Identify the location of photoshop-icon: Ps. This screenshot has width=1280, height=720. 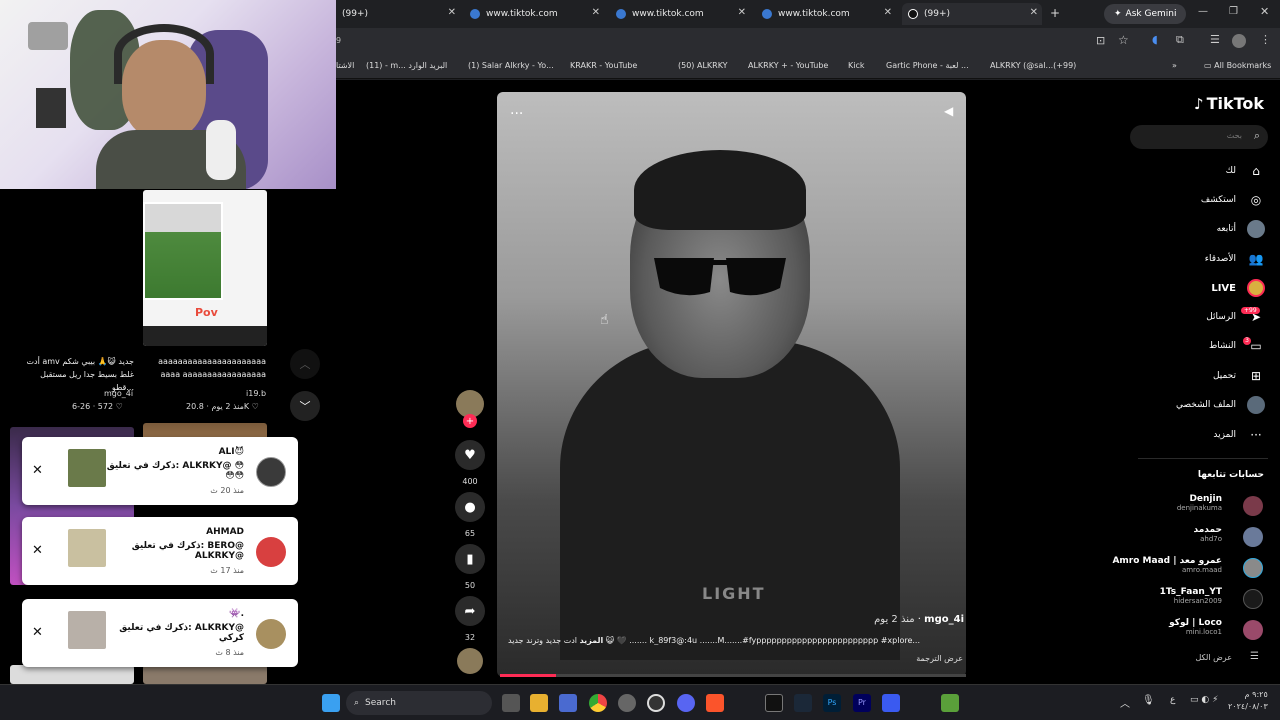
(832, 703).